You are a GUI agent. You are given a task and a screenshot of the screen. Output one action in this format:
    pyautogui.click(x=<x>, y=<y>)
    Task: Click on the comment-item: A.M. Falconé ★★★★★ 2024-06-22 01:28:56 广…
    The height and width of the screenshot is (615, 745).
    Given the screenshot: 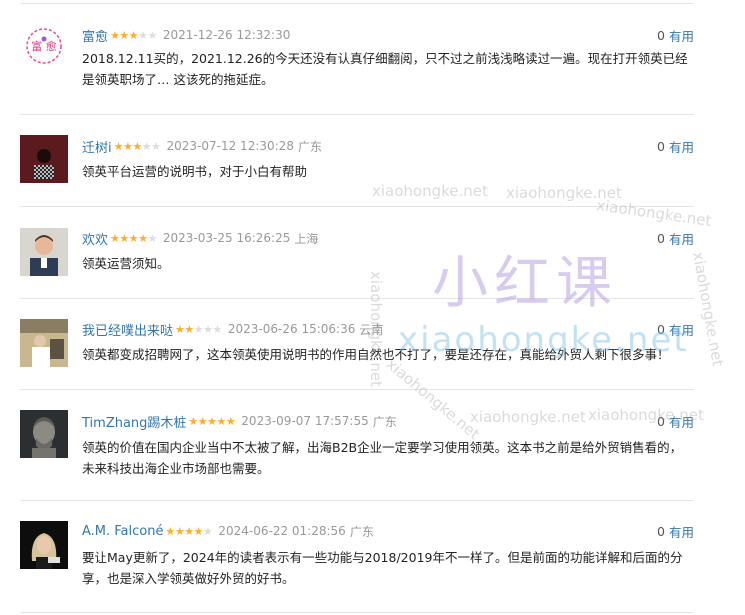 What is the action you would take?
    pyautogui.click(x=357, y=567)
    